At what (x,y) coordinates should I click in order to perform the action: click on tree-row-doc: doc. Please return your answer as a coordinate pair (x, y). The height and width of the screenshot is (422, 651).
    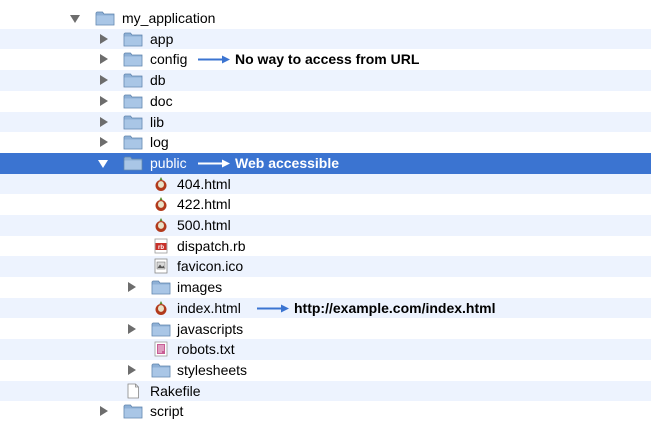
    Looking at the image, I should click on (325, 101).